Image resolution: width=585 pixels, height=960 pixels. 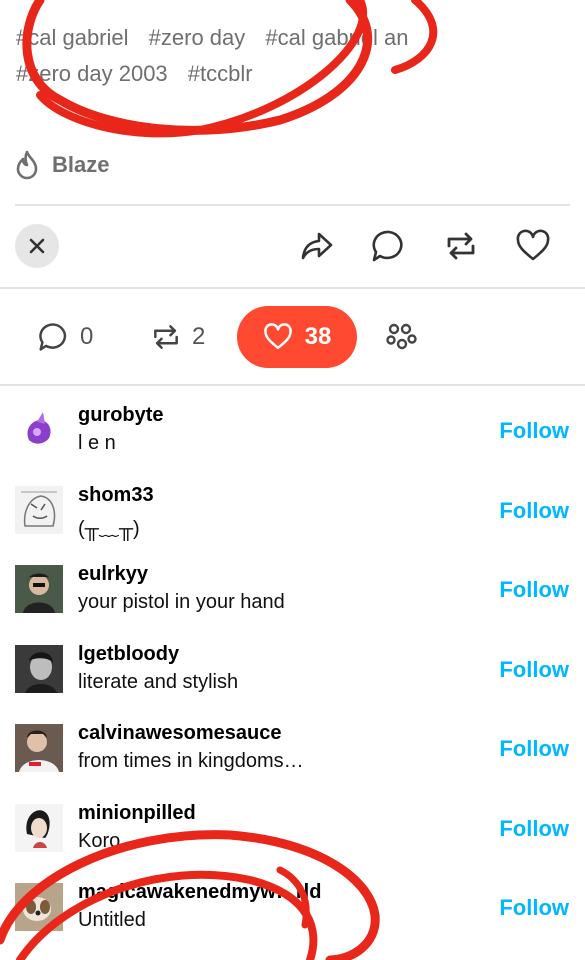 I want to click on note-username: minionpilled, so click(x=137, y=813).